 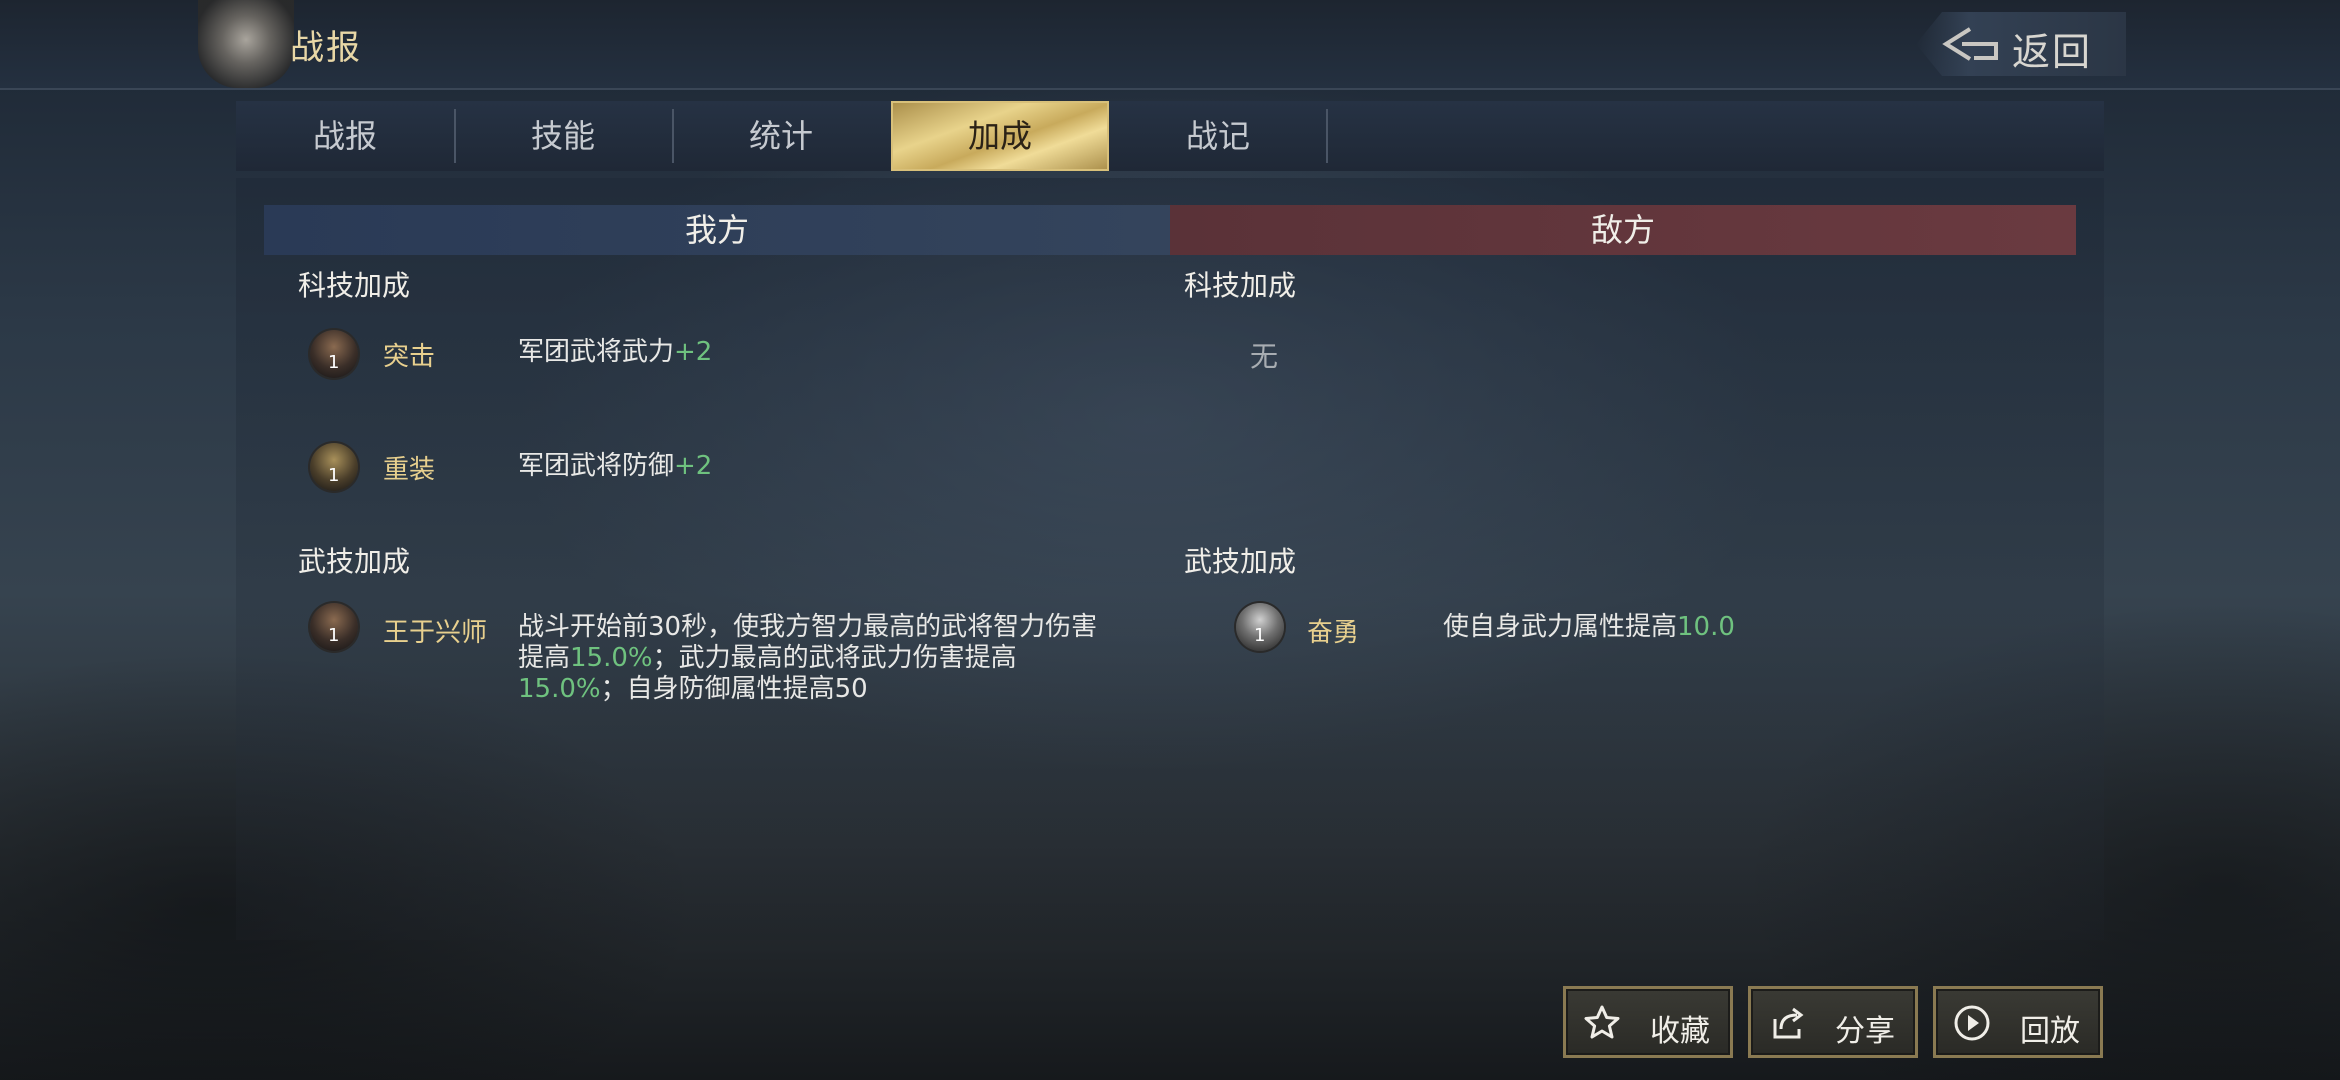 What do you see at coordinates (2050, 1031) in the screenshot?
I see `replay-label: 回放` at bounding box center [2050, 1031].